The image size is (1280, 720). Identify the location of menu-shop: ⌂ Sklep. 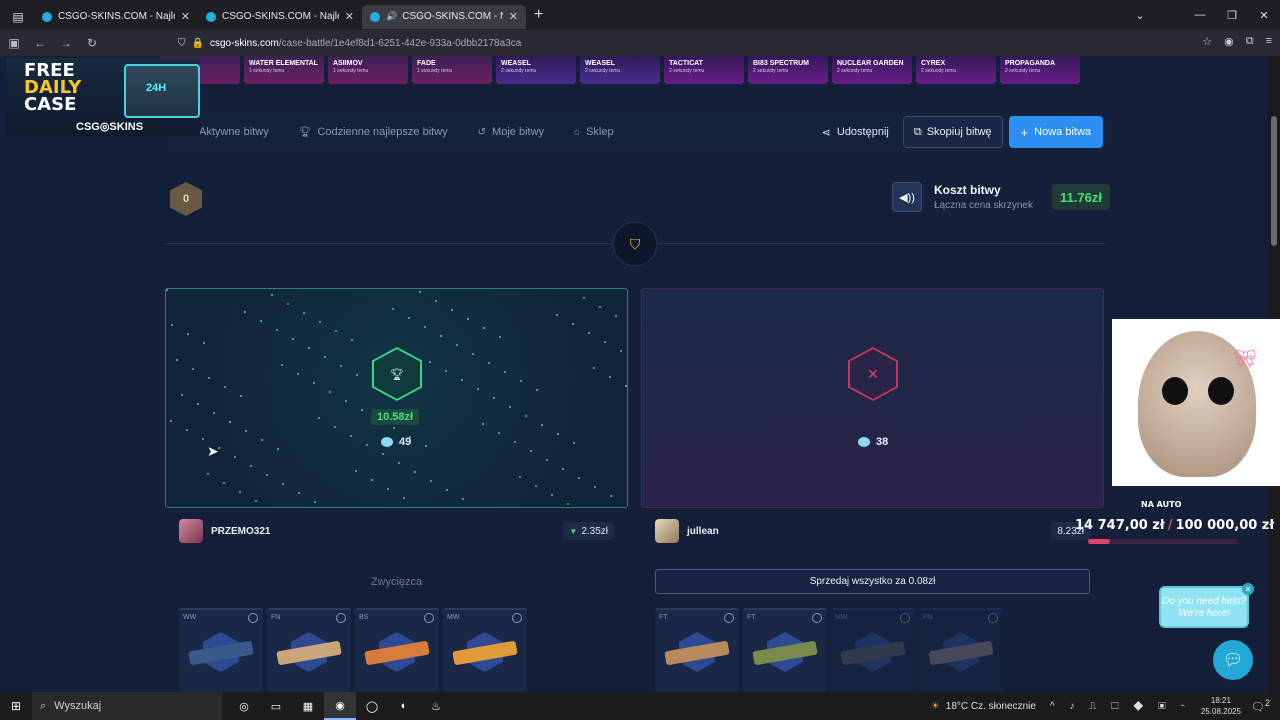
(594, 132).